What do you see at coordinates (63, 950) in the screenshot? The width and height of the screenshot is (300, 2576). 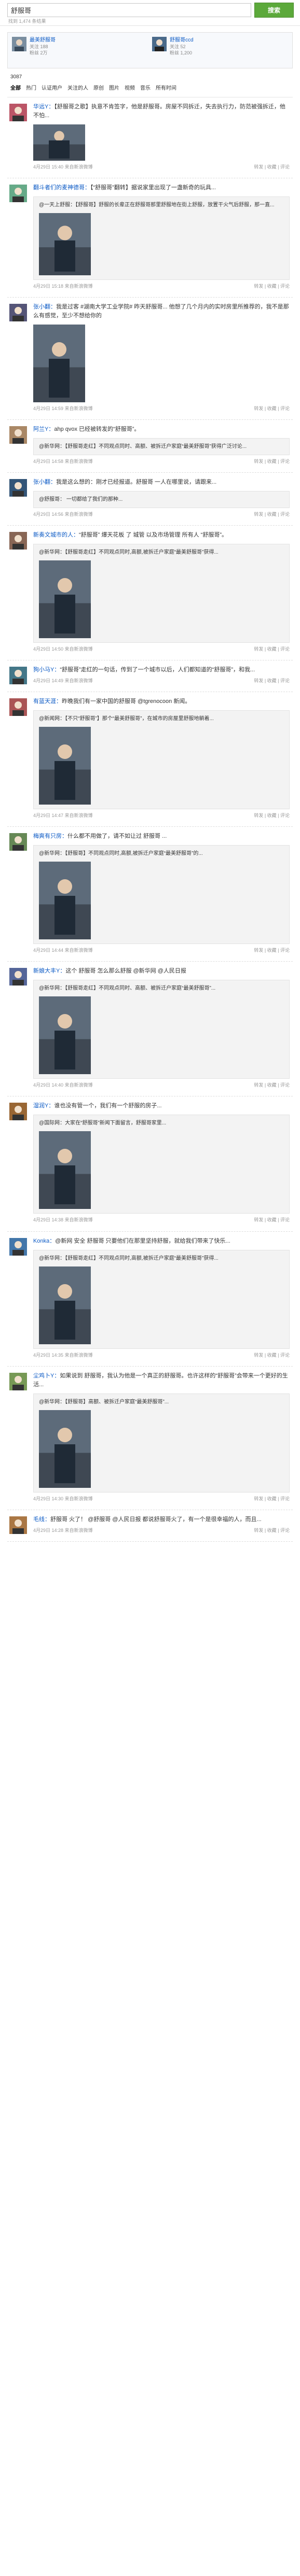 I see `post-timestamp: 4月29日 14:44 来自新浪微博` at bounding box center [63, 950].